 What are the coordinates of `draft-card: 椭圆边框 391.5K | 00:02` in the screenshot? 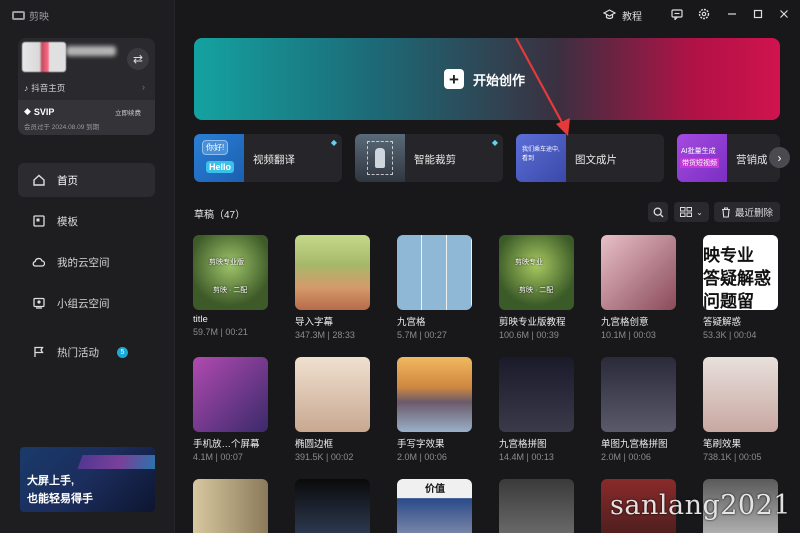 It's located at (335, 409).